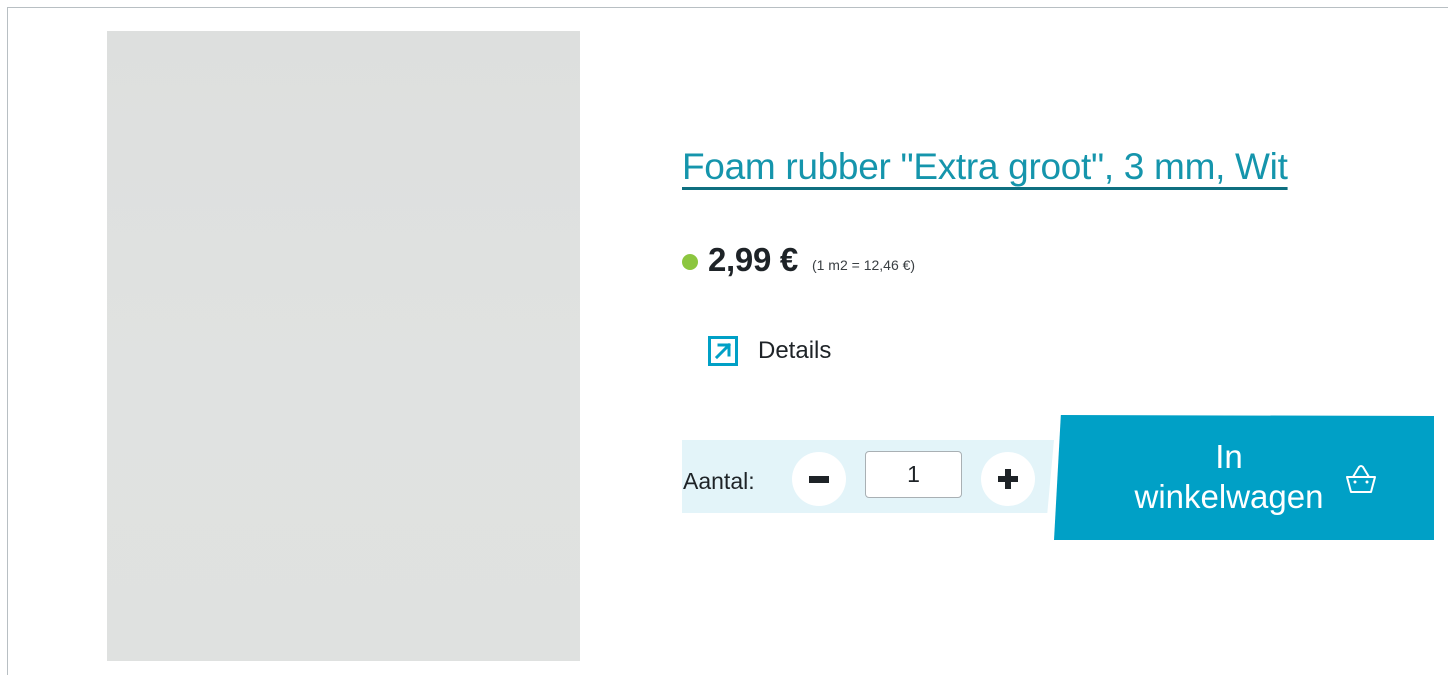  I want to click on add-to-cart-label-line2: winkelwagen, so click(1229, 496).